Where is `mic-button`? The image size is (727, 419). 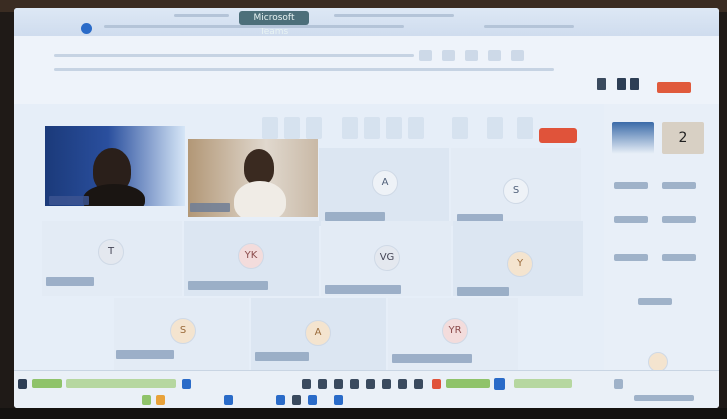
mic-button is located at coordinates (460, 128).